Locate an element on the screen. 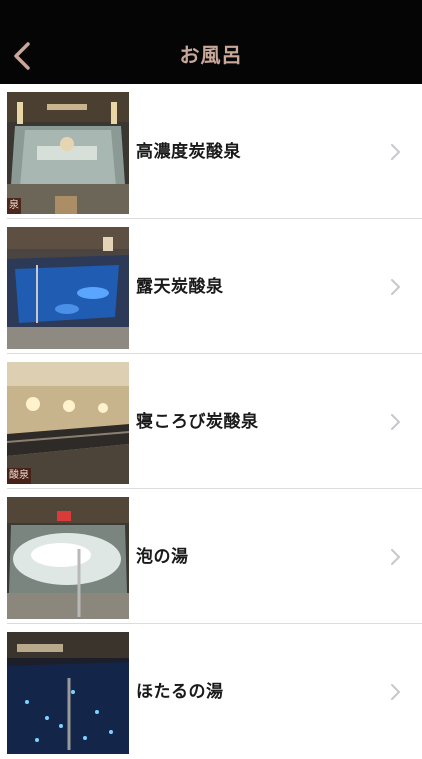 The width and height of the screenshot is (422, 759). navigation-bar: お風呂 is located at coordinates (211, 42).